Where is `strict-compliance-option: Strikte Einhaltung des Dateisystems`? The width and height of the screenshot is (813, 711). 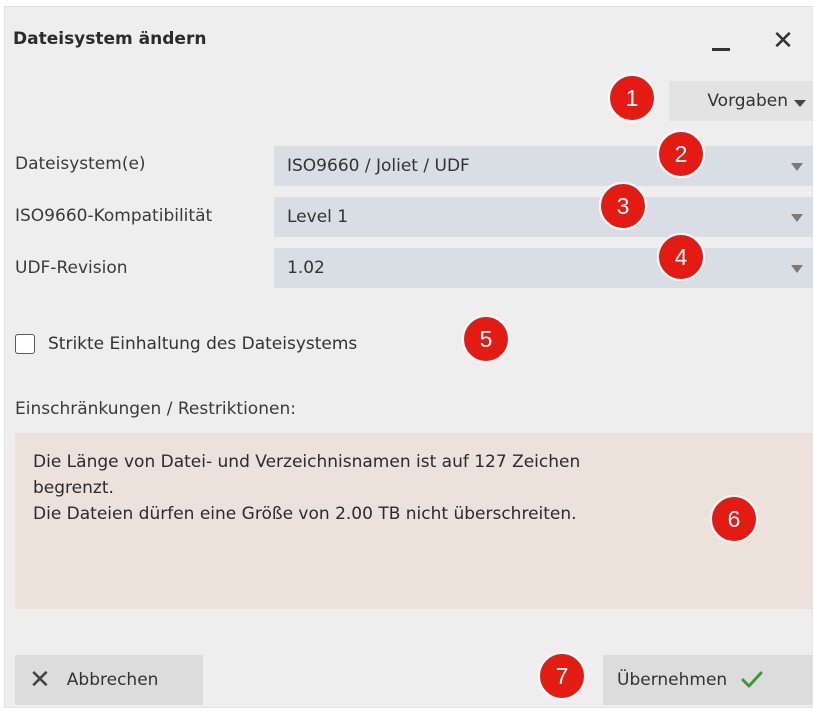 strict-compliance-option: Strikte Einhaltung des Dateisystems is located at coordinates (186, 344).